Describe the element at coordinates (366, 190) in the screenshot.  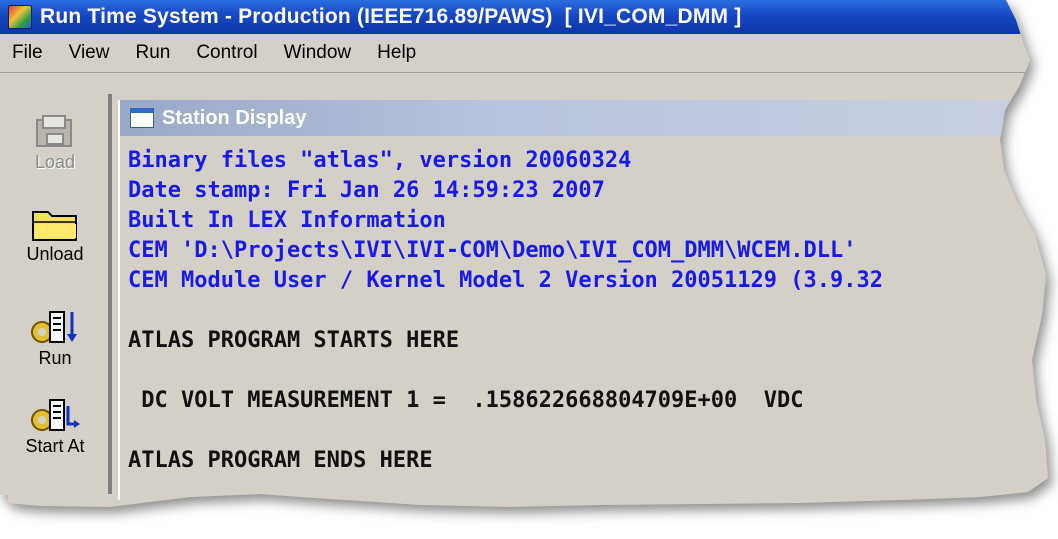
I see `console-line: Date stamp: Fri Jan 26 14:59:23 2007` at that location.